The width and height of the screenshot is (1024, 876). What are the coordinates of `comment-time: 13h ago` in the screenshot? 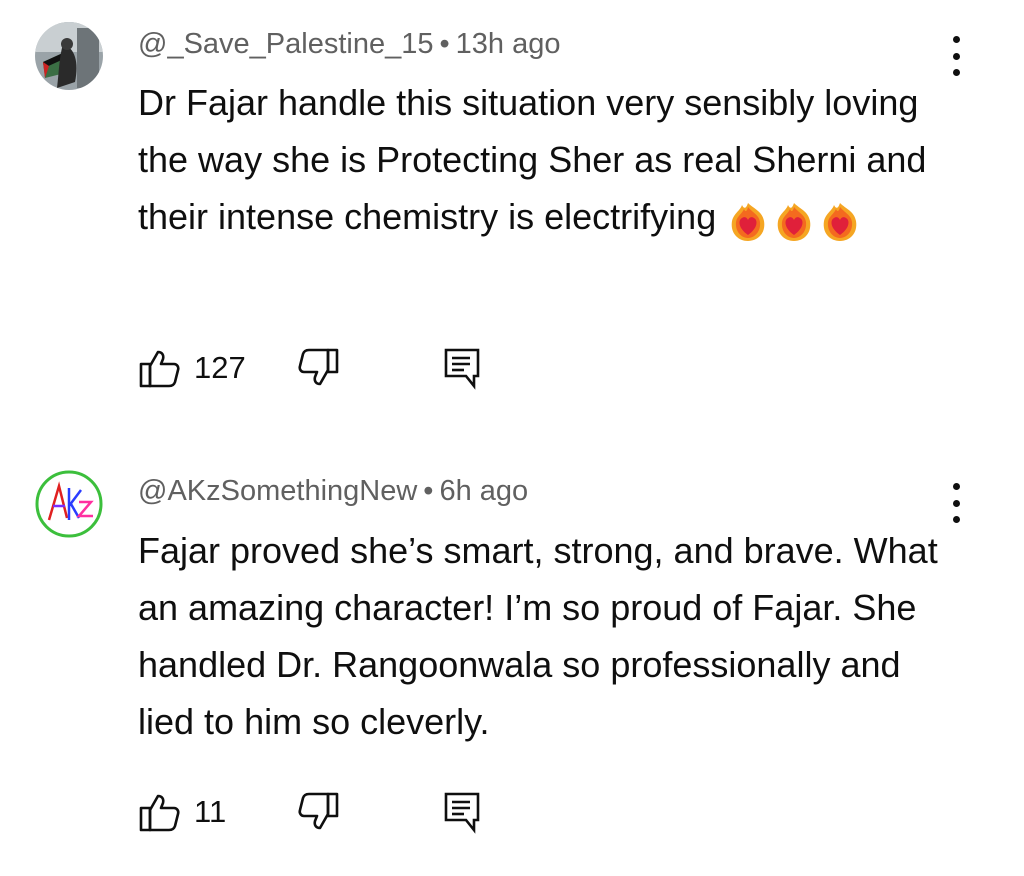 It's located at (508, 44).